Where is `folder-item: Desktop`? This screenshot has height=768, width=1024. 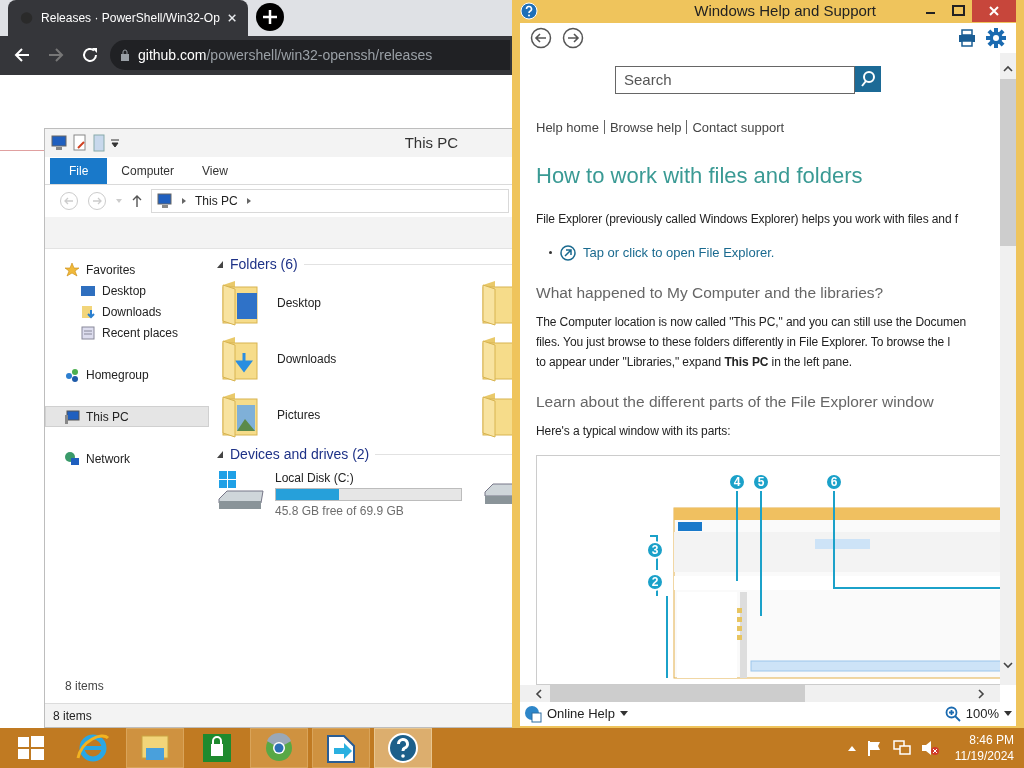 folder-item: Desktop is located at coordinates (269, 303).